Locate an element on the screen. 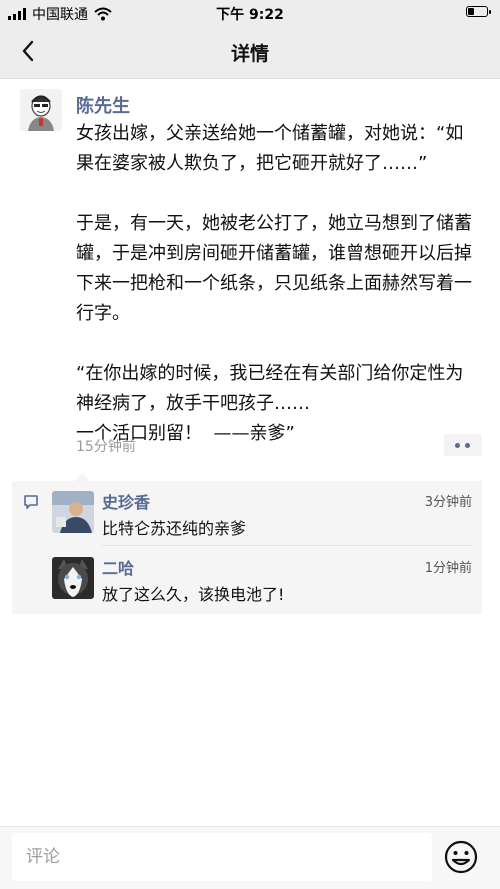 The height and width of the screenshot is (889, 500). smiley-icon is located at coordinates (461, 857).